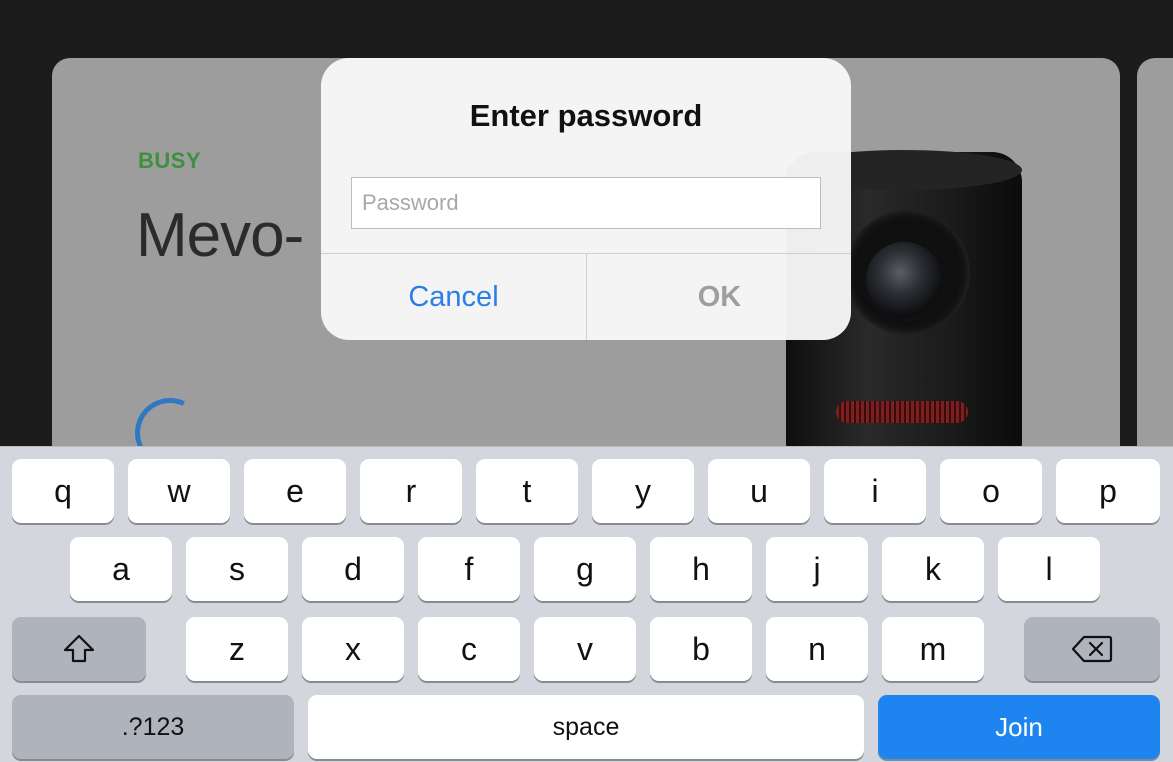  Describe the element at coordinates (1019, 727) in the screenshot. I see `join-button: Join` at that location.